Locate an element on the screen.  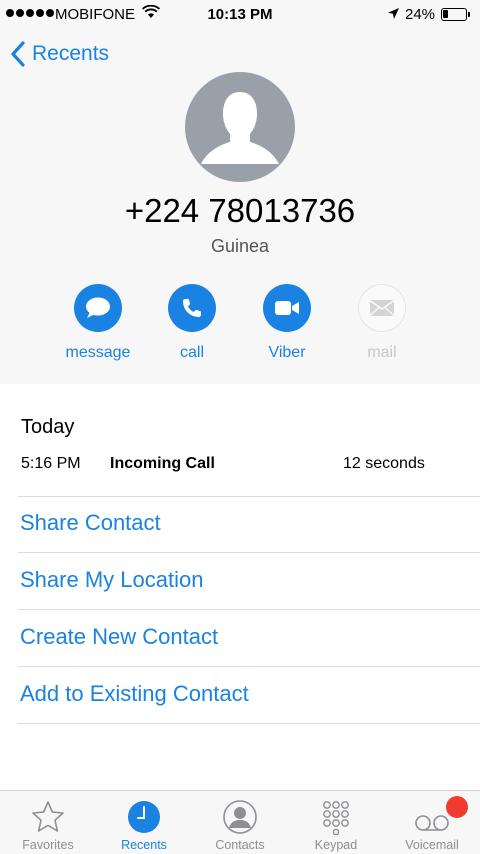
back-button: Recents is located at coordinates (59, 54).